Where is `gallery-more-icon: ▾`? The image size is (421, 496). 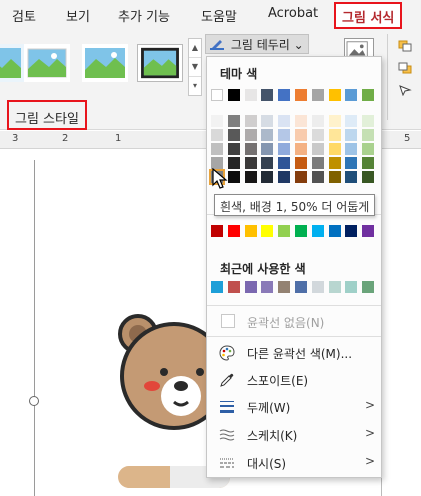
gallery-more-icon: ▾ is located at coordinates (195, 86).